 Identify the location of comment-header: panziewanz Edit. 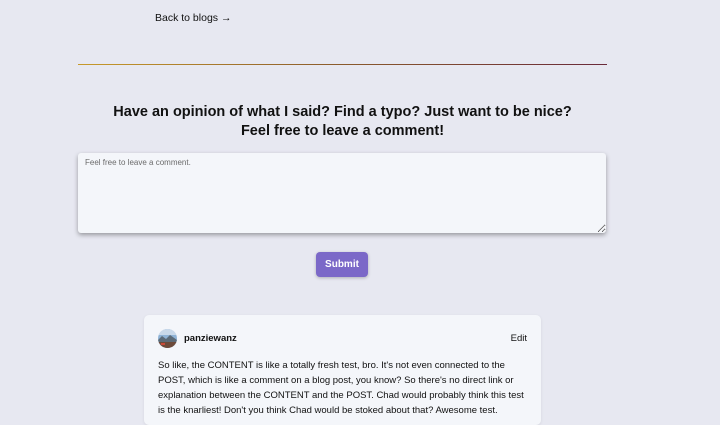
(342, 338).